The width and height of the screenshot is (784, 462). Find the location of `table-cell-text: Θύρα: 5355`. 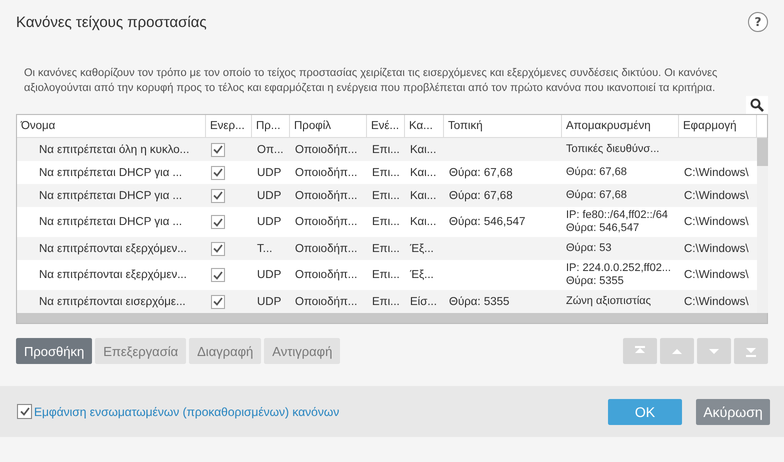

table-cell-text: Θύρα: 5355 is located at coordinates (595, 281).